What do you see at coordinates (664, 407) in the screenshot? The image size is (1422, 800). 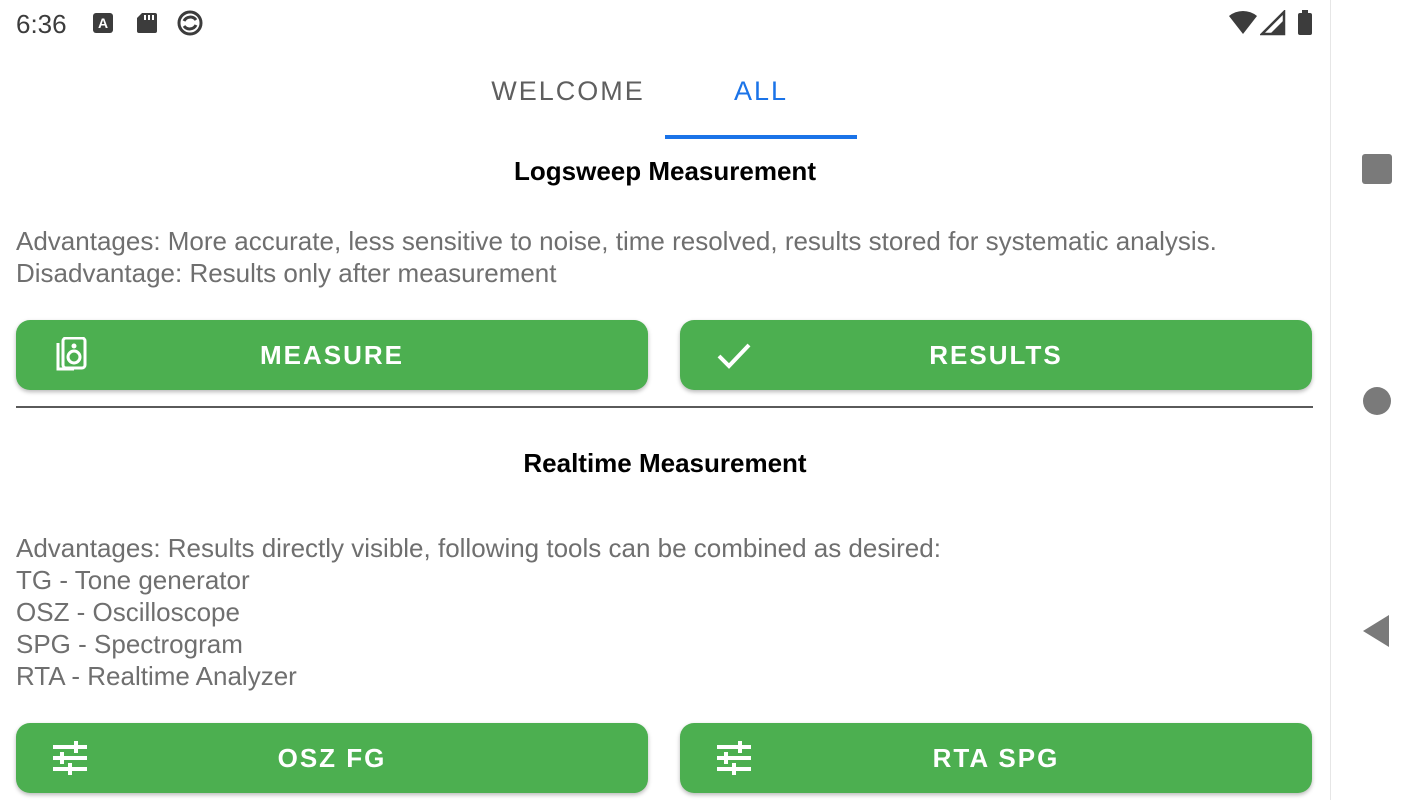 I see `section-divider` at bounding box center [664, 407].